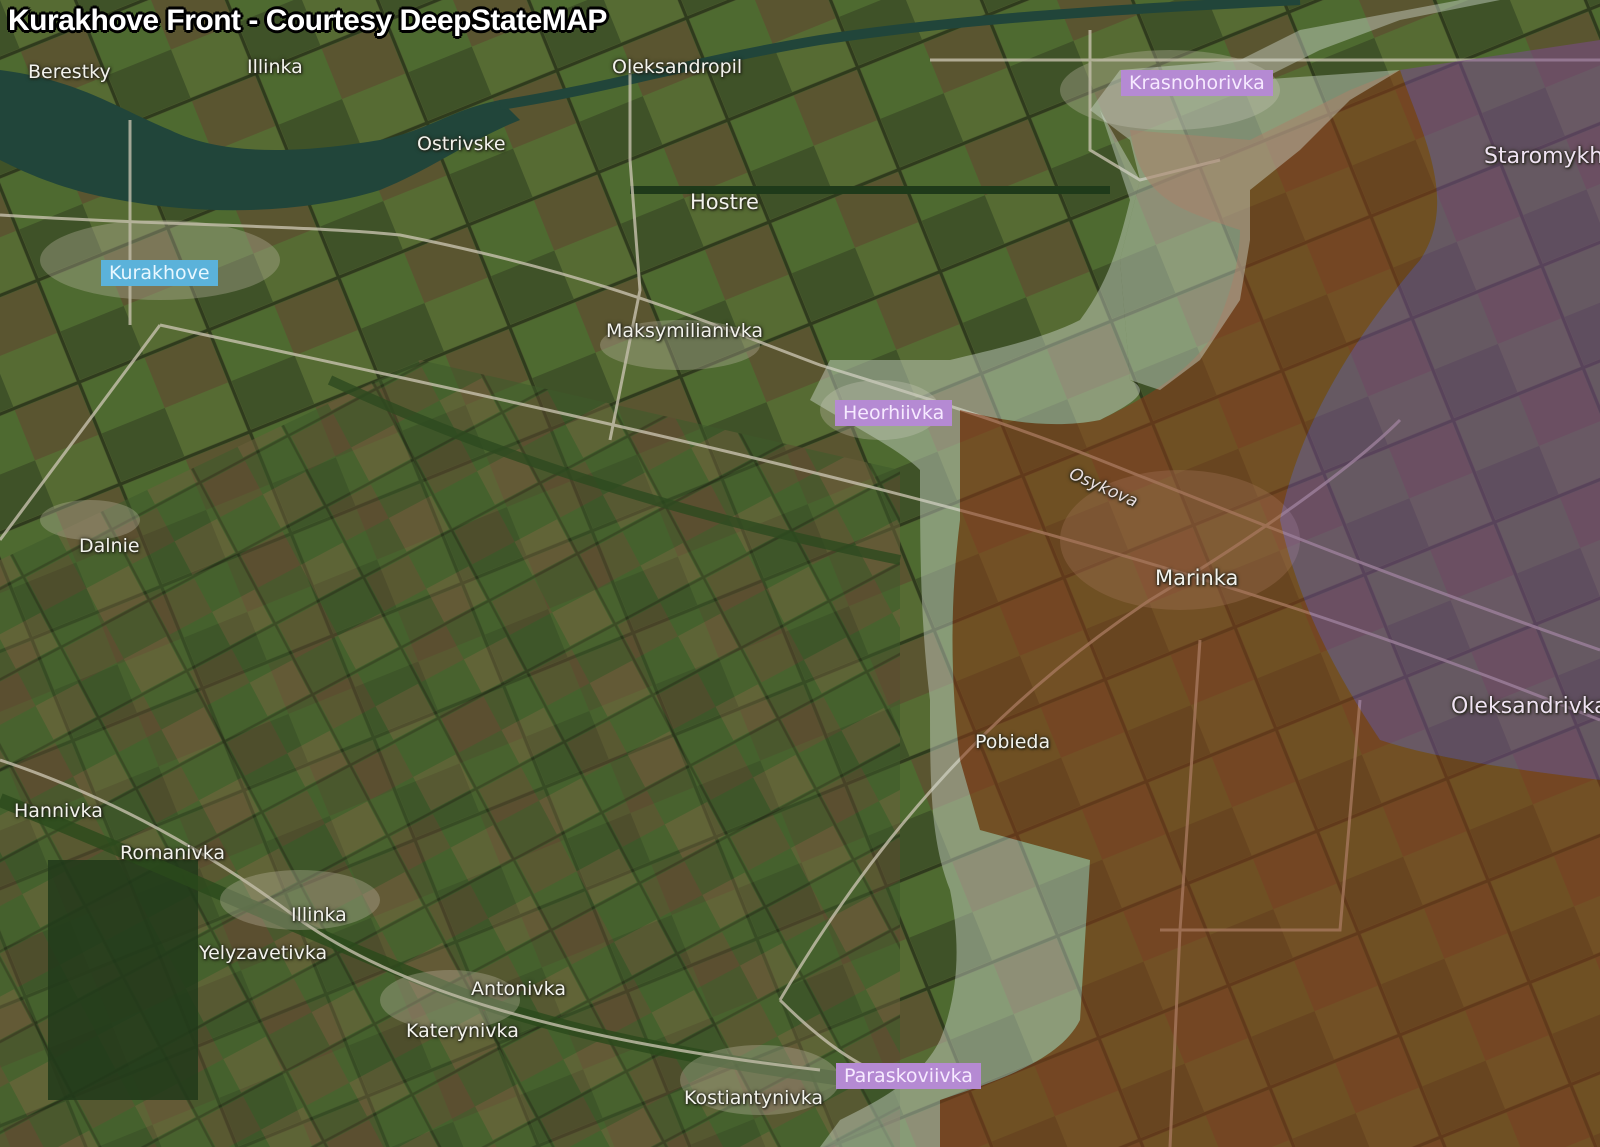 Image resolution: width=1600 pixels, height=1147 pixels. I want to click on place-antonivka: Antonivka, so click(518, 989).